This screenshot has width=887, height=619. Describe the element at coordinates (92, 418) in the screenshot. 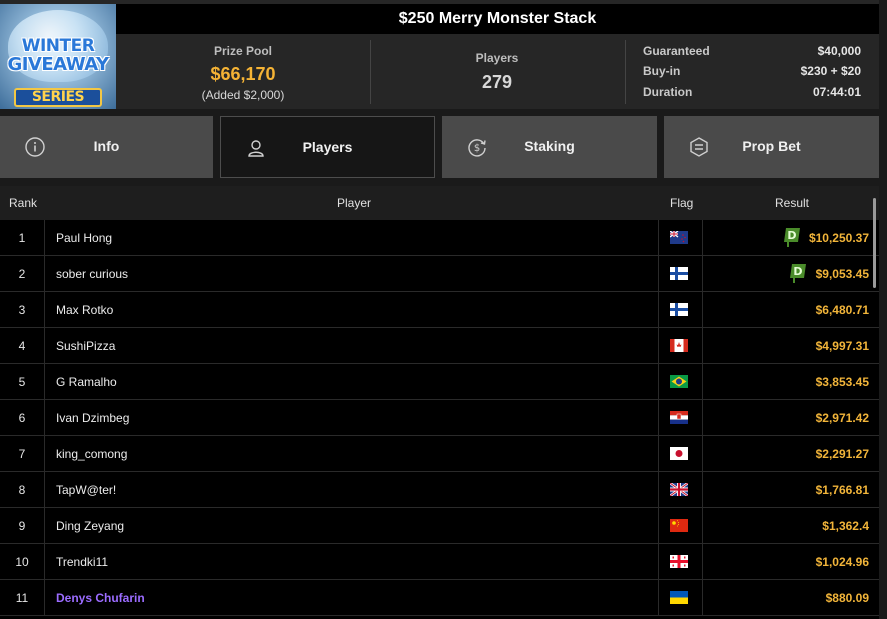

I see `player-name: Ivan Dzimbeg` at that location.